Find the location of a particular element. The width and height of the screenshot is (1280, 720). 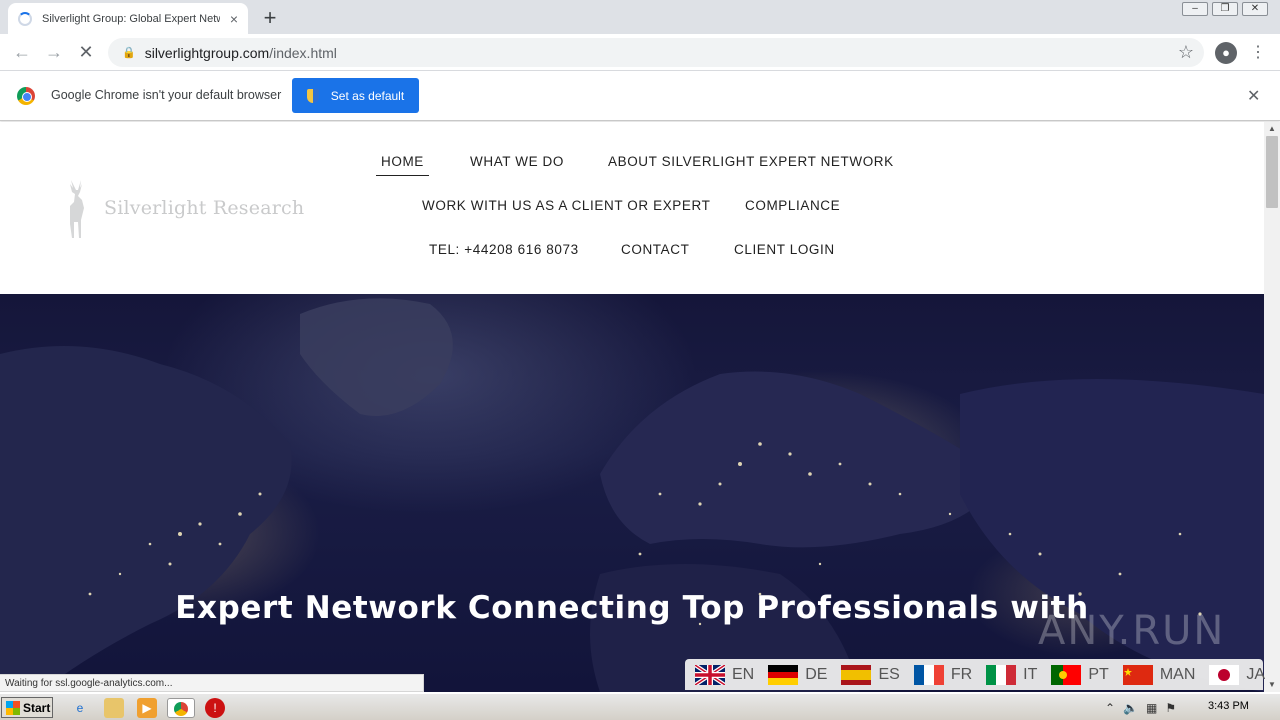

lang-pt: PT is located at coordinates (1080, 674).